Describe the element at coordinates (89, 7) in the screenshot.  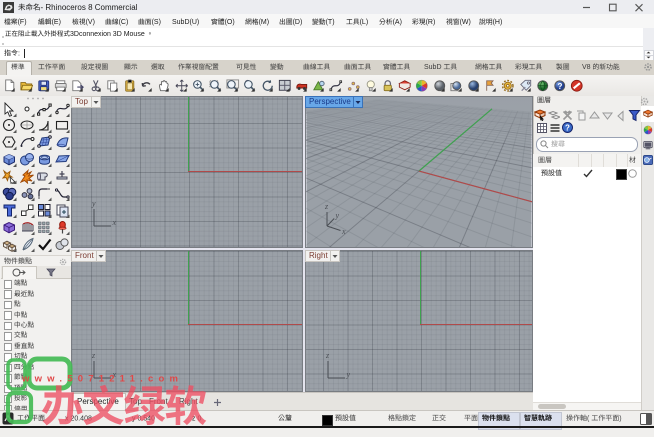
I see `svg-text: - Rhinoceros 8 Commercial` at that location.